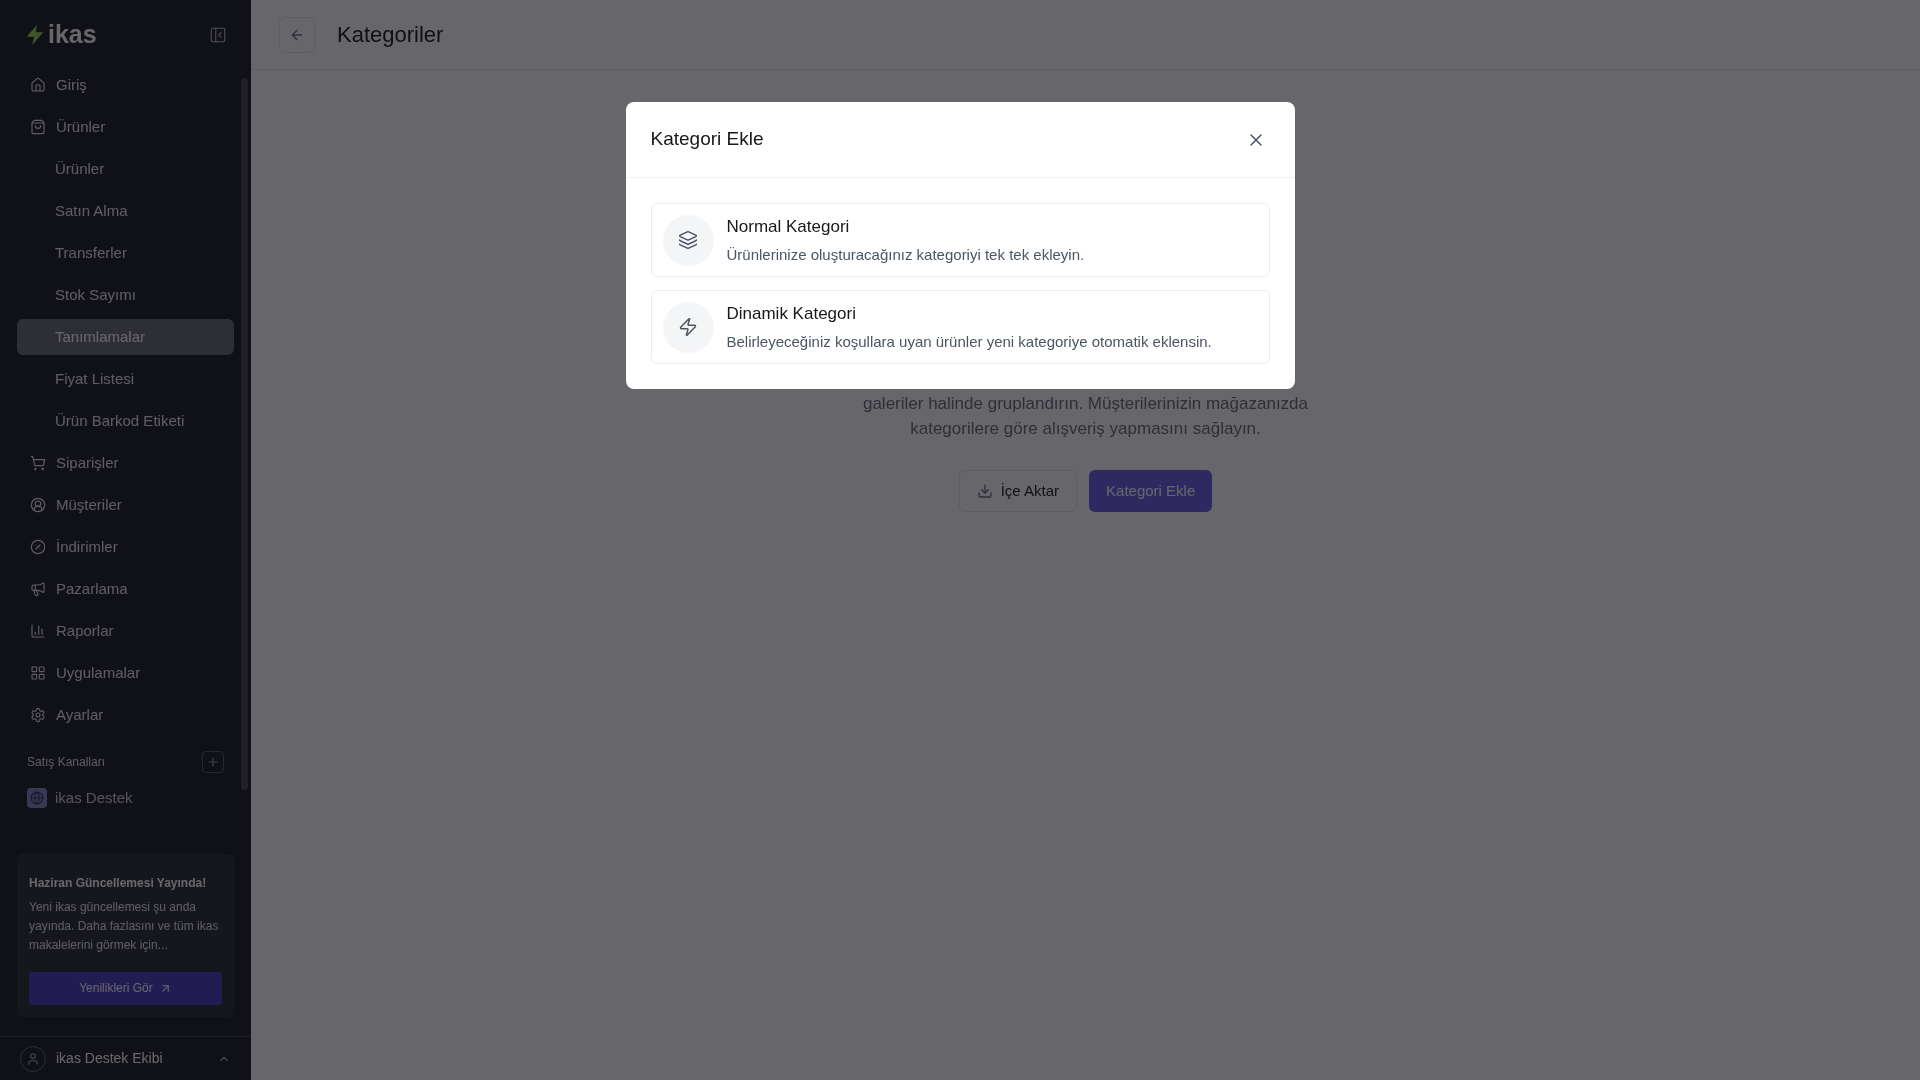 This screenshot has width=1920, height=1080. I want to click on sidebar-item: Uygulamalar, so click(125, 673).